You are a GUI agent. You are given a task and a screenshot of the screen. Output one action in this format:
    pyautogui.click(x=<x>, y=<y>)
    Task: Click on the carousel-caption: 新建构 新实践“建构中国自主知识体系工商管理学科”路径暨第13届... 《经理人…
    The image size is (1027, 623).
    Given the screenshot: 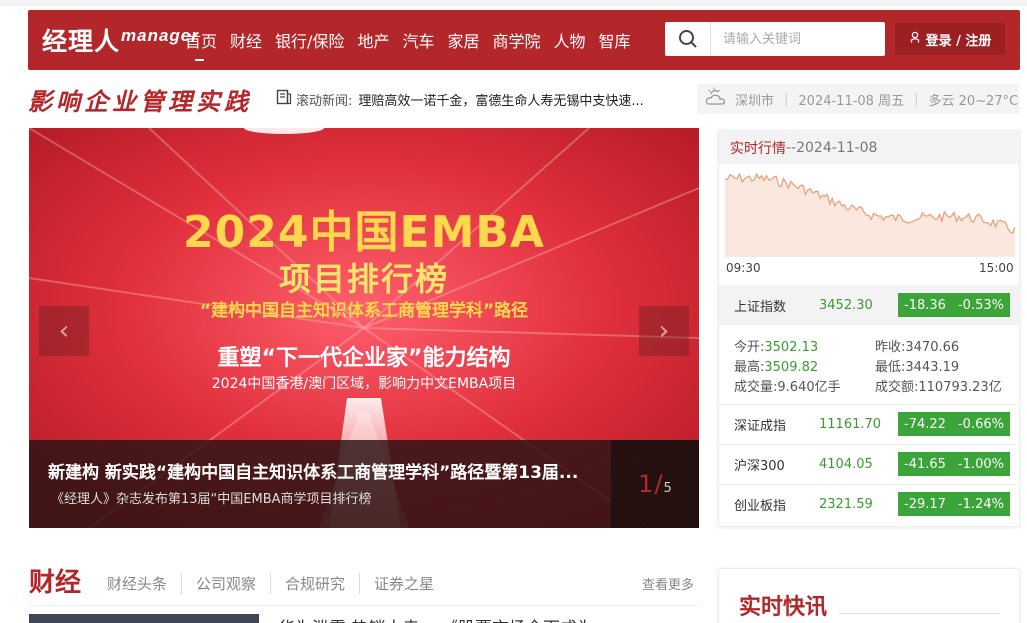 What is the action you would take?
    pyautogui.click(x=364, y=484)
    